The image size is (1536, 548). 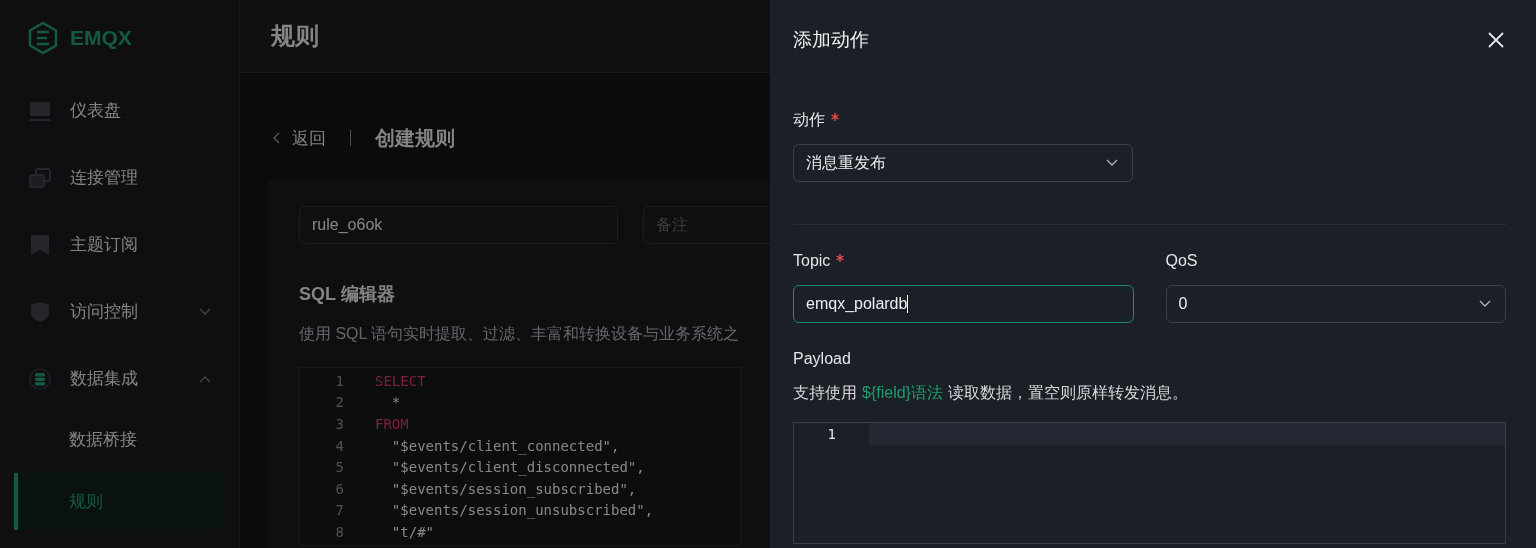 What do you see at coordinates (1496, 40) in the screenshot?
I see `close-icon` at bounding box center [1496, 40].